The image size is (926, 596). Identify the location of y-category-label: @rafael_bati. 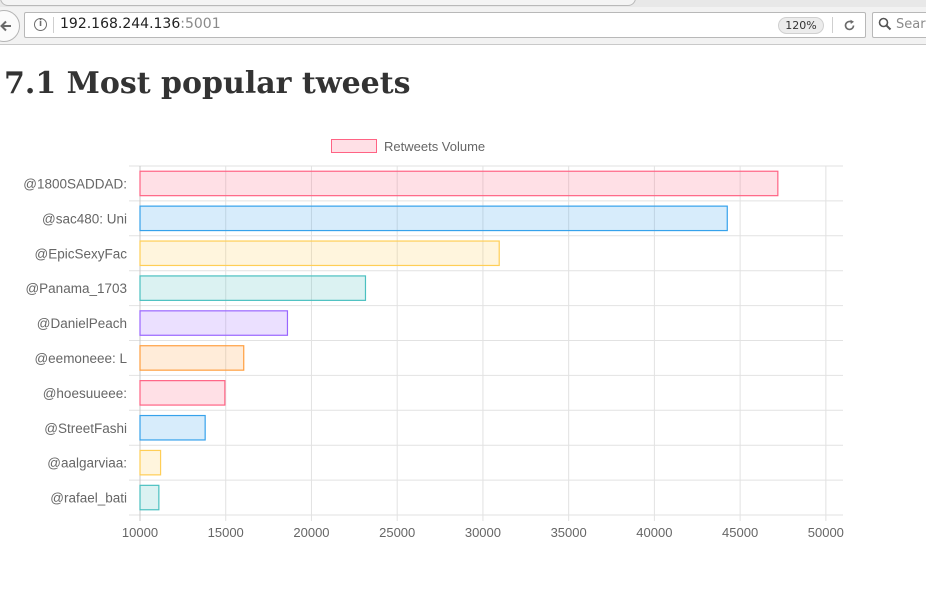
(88, 498).